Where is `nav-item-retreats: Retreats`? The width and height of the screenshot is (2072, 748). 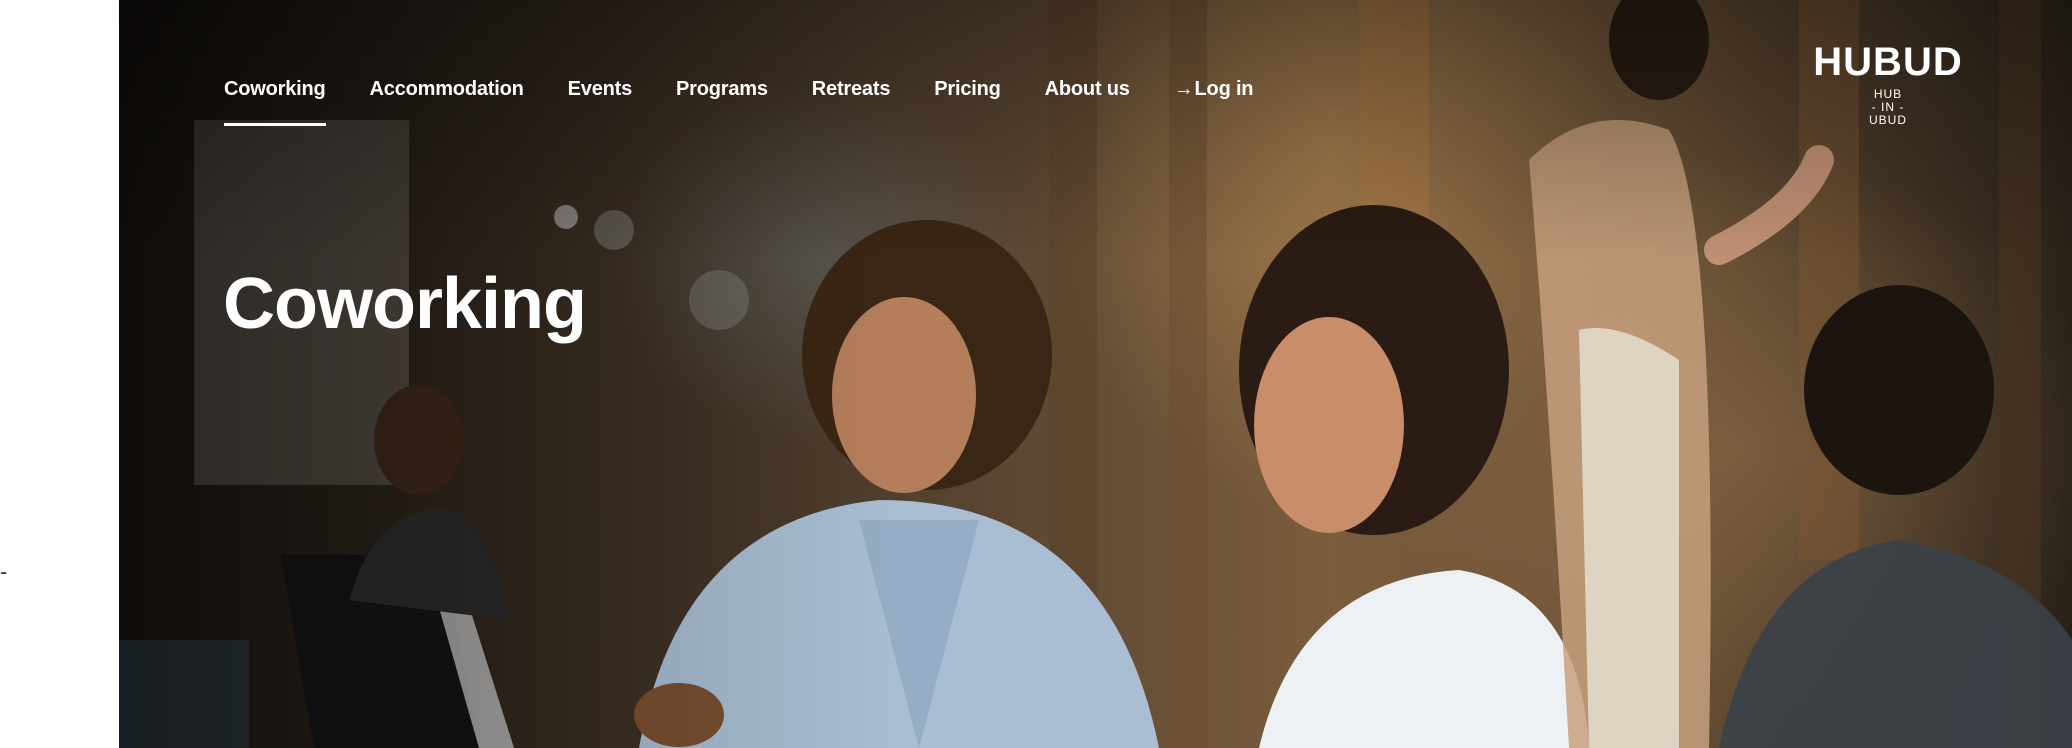
nav-item-retreats: Retreats is located at coordinates (851, 89).